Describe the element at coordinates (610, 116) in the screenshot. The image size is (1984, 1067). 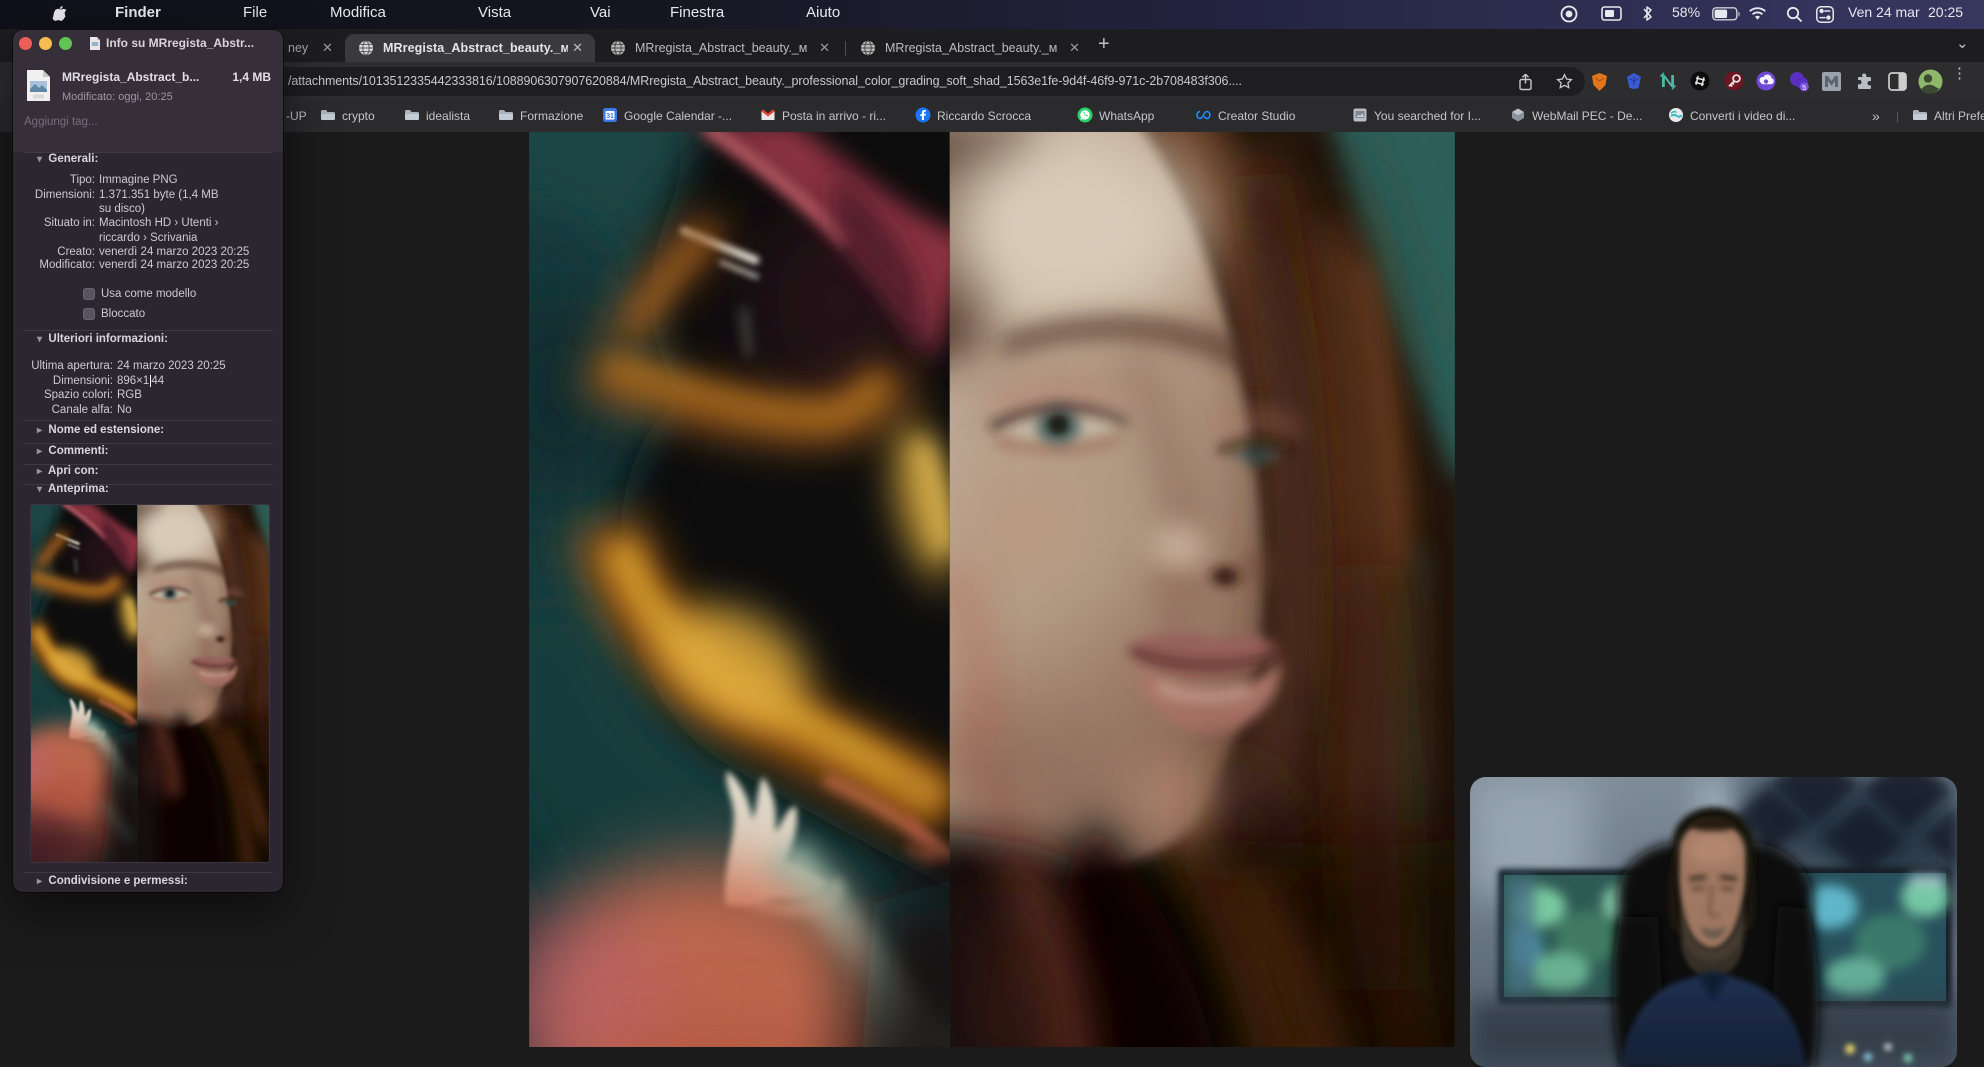
I see `svg-text: 31` at that location.